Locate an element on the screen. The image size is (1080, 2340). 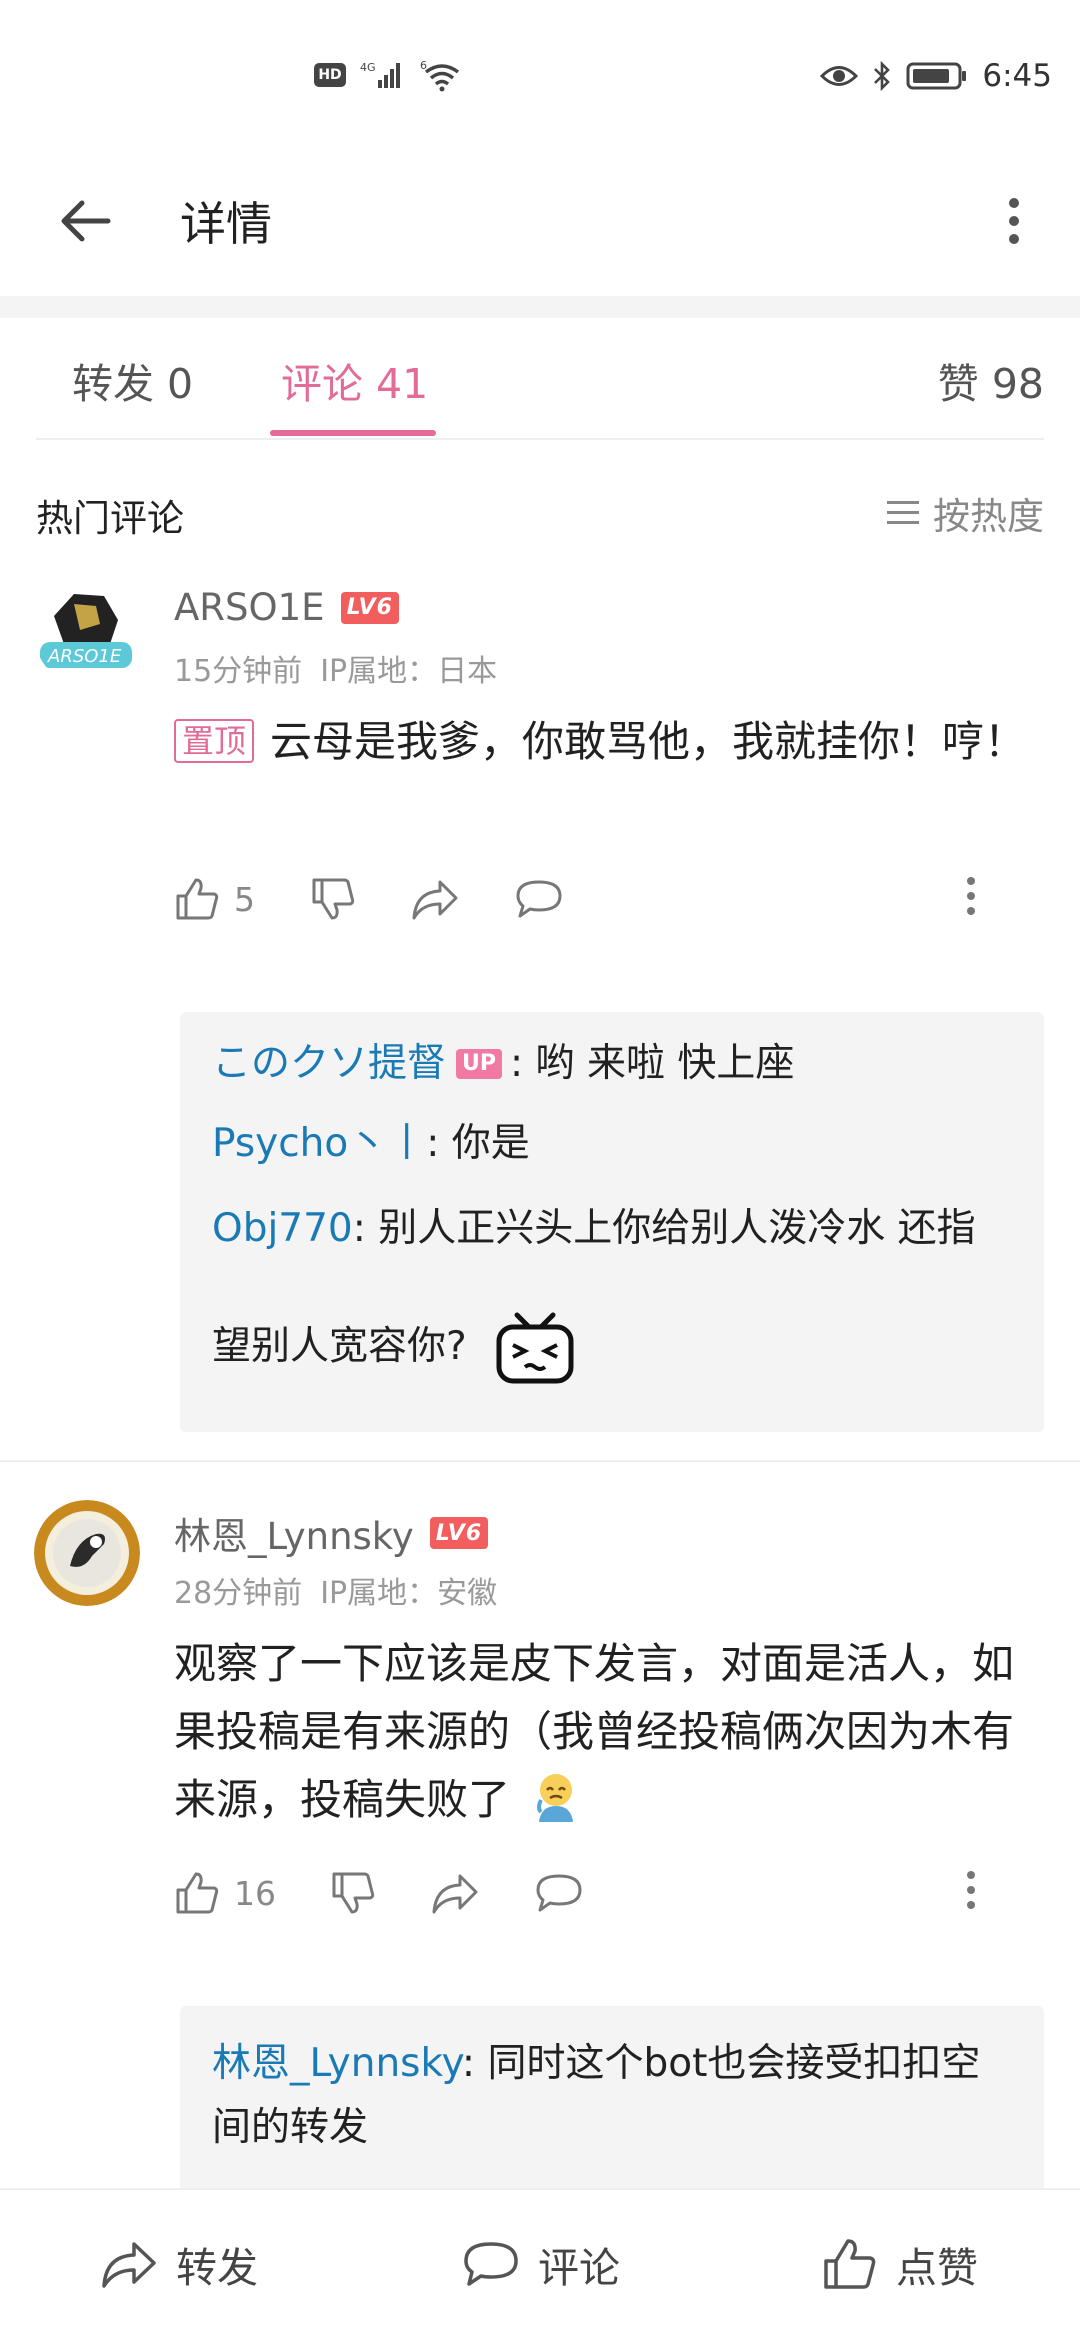
comment-text-block: 置顶 云母是我爹，你敢骂他，我就挂你！哼！ is located at coordinates (609, 742).